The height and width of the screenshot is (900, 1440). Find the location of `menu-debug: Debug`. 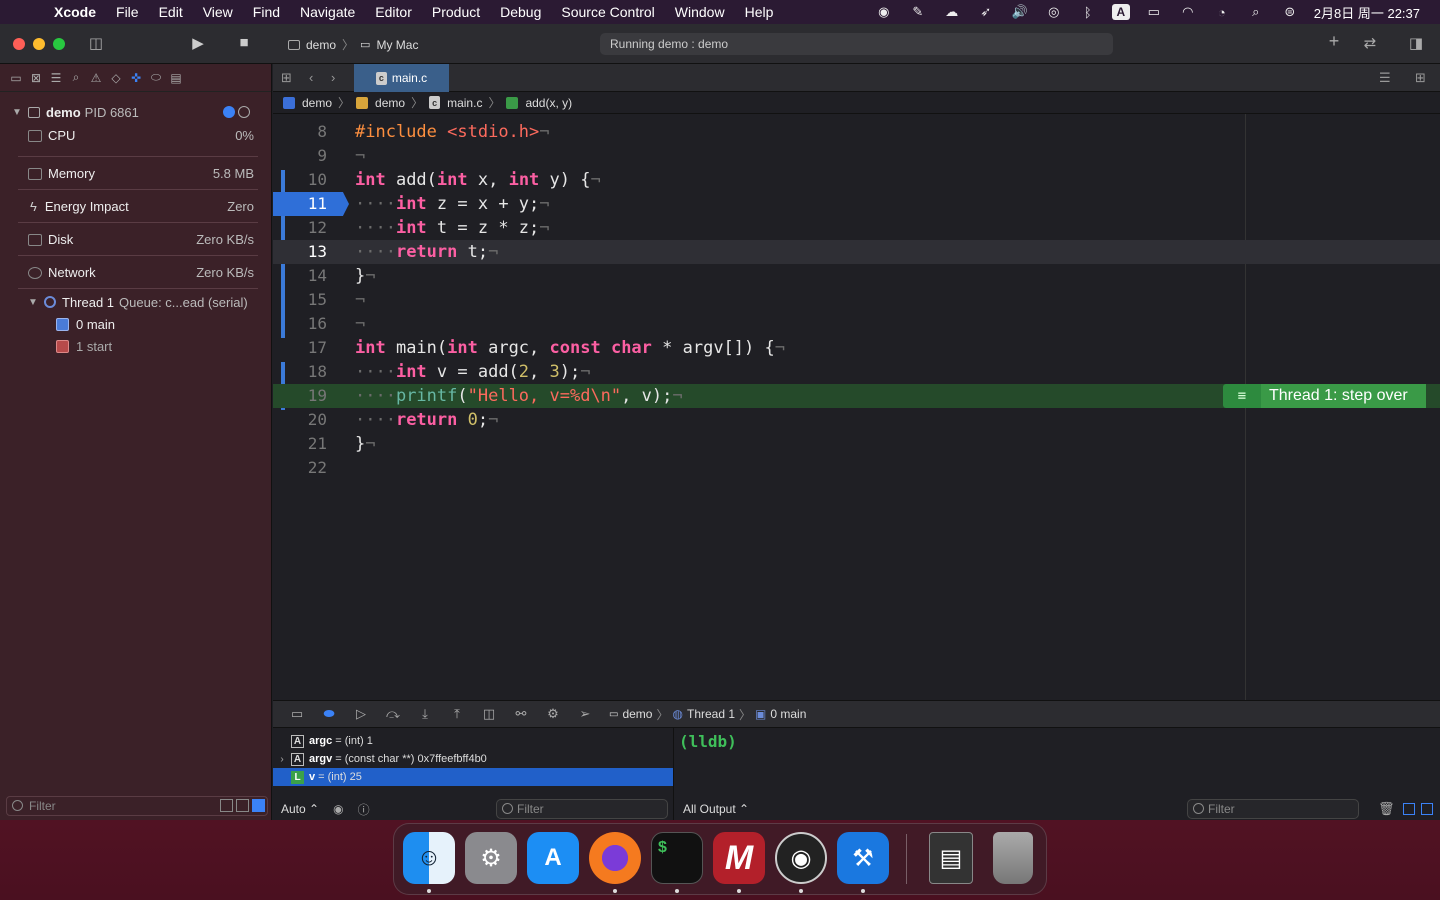

menu-debug: Debug is located at coordinates (520, 12).